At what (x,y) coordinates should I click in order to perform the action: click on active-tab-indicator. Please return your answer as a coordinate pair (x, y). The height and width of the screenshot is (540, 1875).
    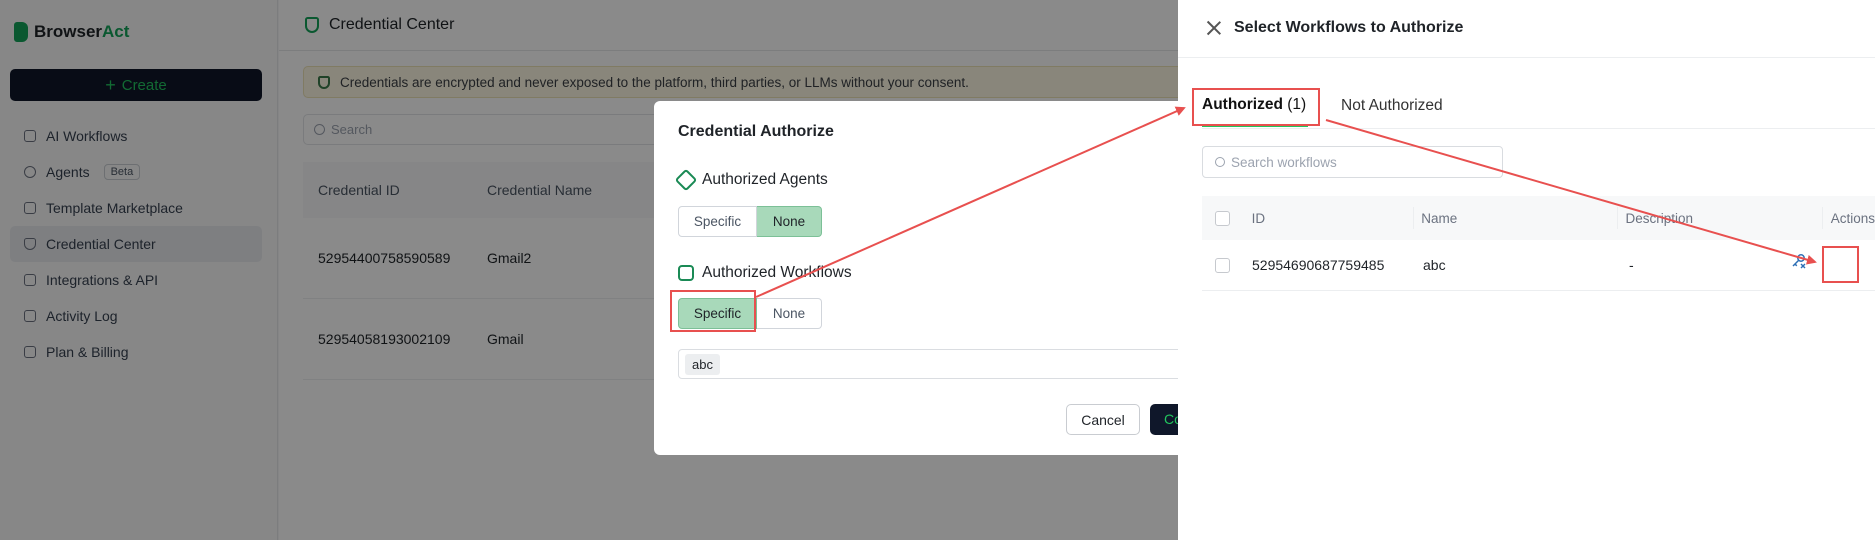
    Looking at the image, I should click on (1255, 126).